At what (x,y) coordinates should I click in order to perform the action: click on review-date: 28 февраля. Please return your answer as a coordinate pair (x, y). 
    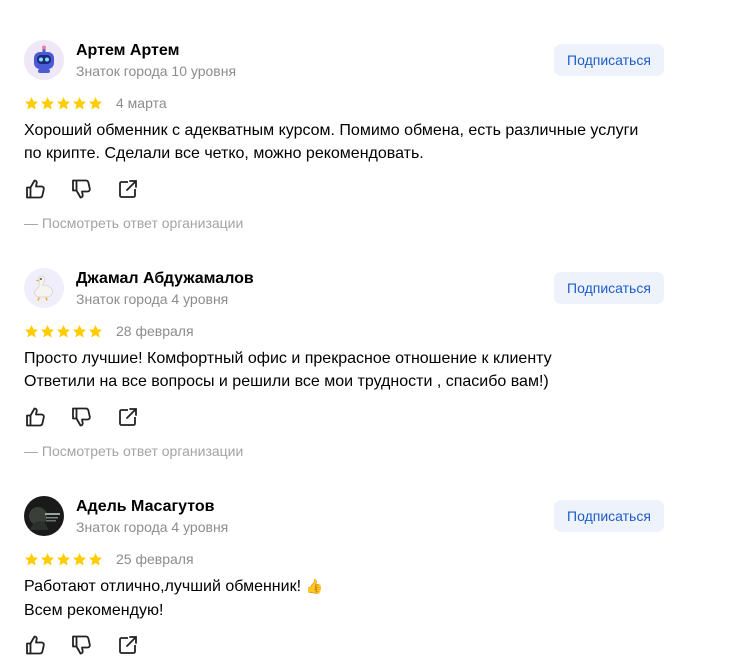
    Looking at the image, I should click on (155, 331).